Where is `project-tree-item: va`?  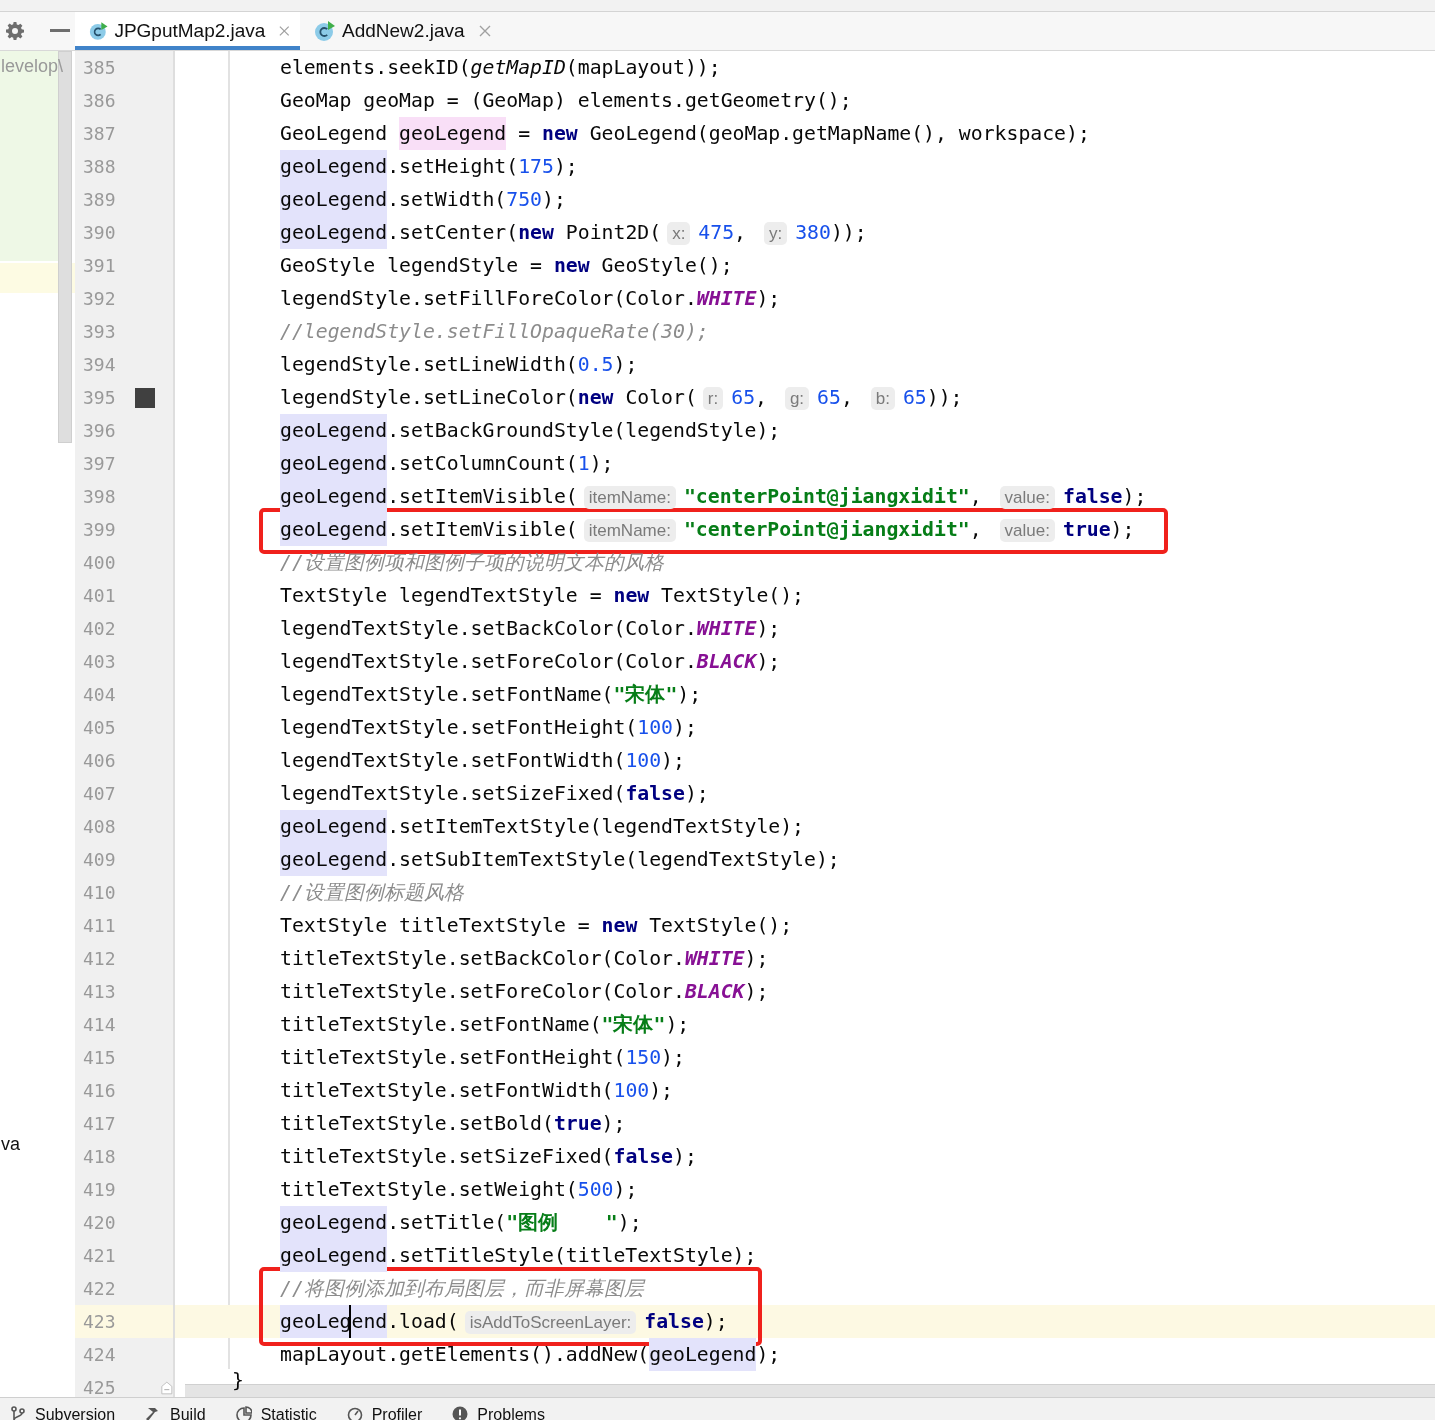
project-tree-item: va is located at coordinates (10, 1144).